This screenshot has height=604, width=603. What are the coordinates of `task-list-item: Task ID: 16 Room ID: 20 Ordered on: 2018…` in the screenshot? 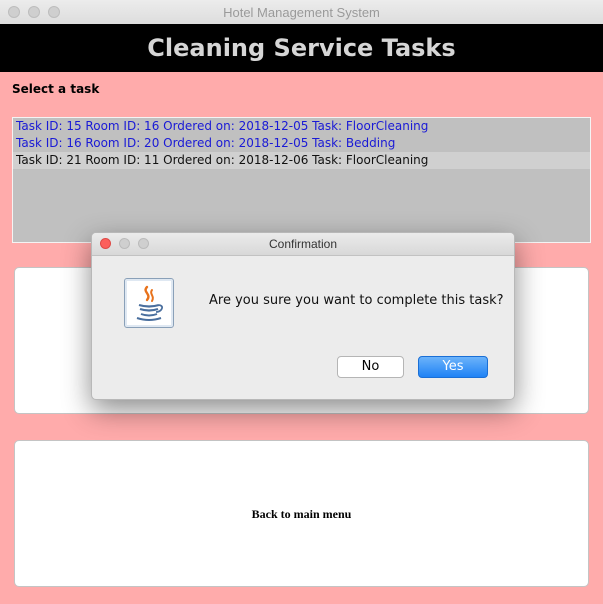 It's located at (301, 143).